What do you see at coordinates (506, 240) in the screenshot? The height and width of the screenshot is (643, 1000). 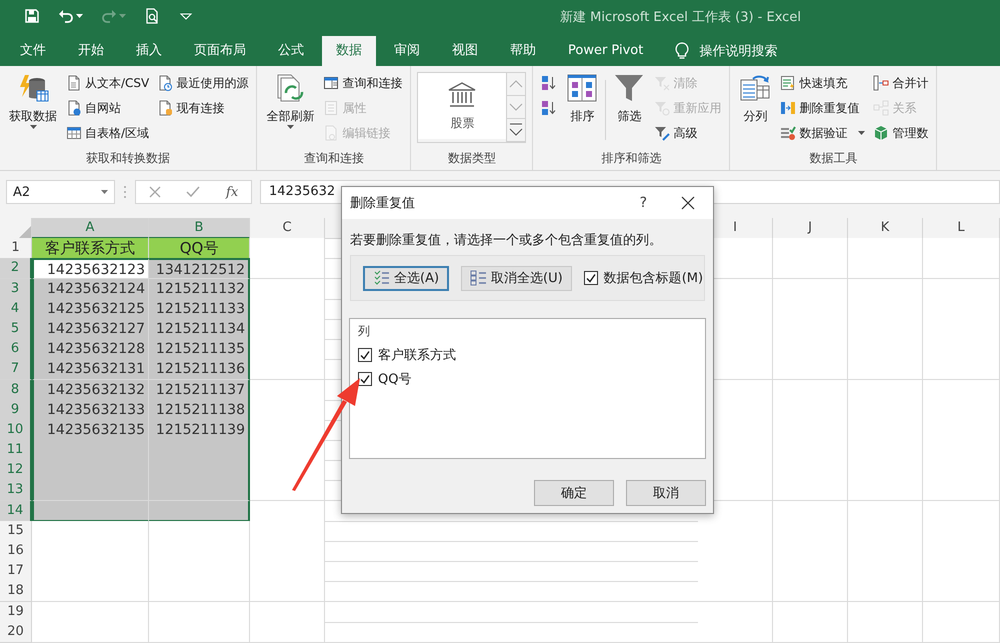 I see `instruction-text: 若要删除重复值，请选择一个或多个包含重复值的列。` at bounding box center [506, 240].